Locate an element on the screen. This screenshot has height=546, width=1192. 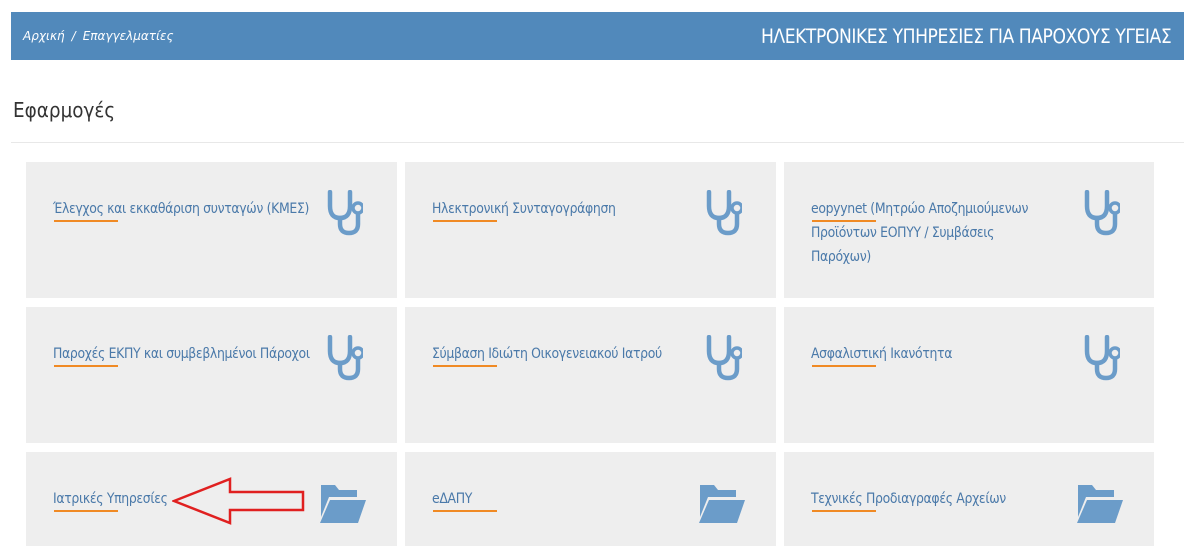
app-tile: eΔΑΠΥ is located at coordinates (590, 499).